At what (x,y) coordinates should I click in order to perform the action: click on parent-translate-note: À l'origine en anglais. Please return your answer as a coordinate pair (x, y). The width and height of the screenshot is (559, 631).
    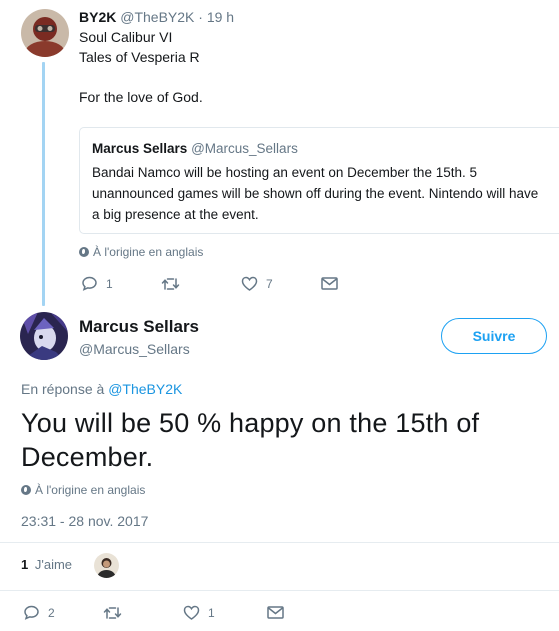
    Looking at the image, I should click on (141, 252).